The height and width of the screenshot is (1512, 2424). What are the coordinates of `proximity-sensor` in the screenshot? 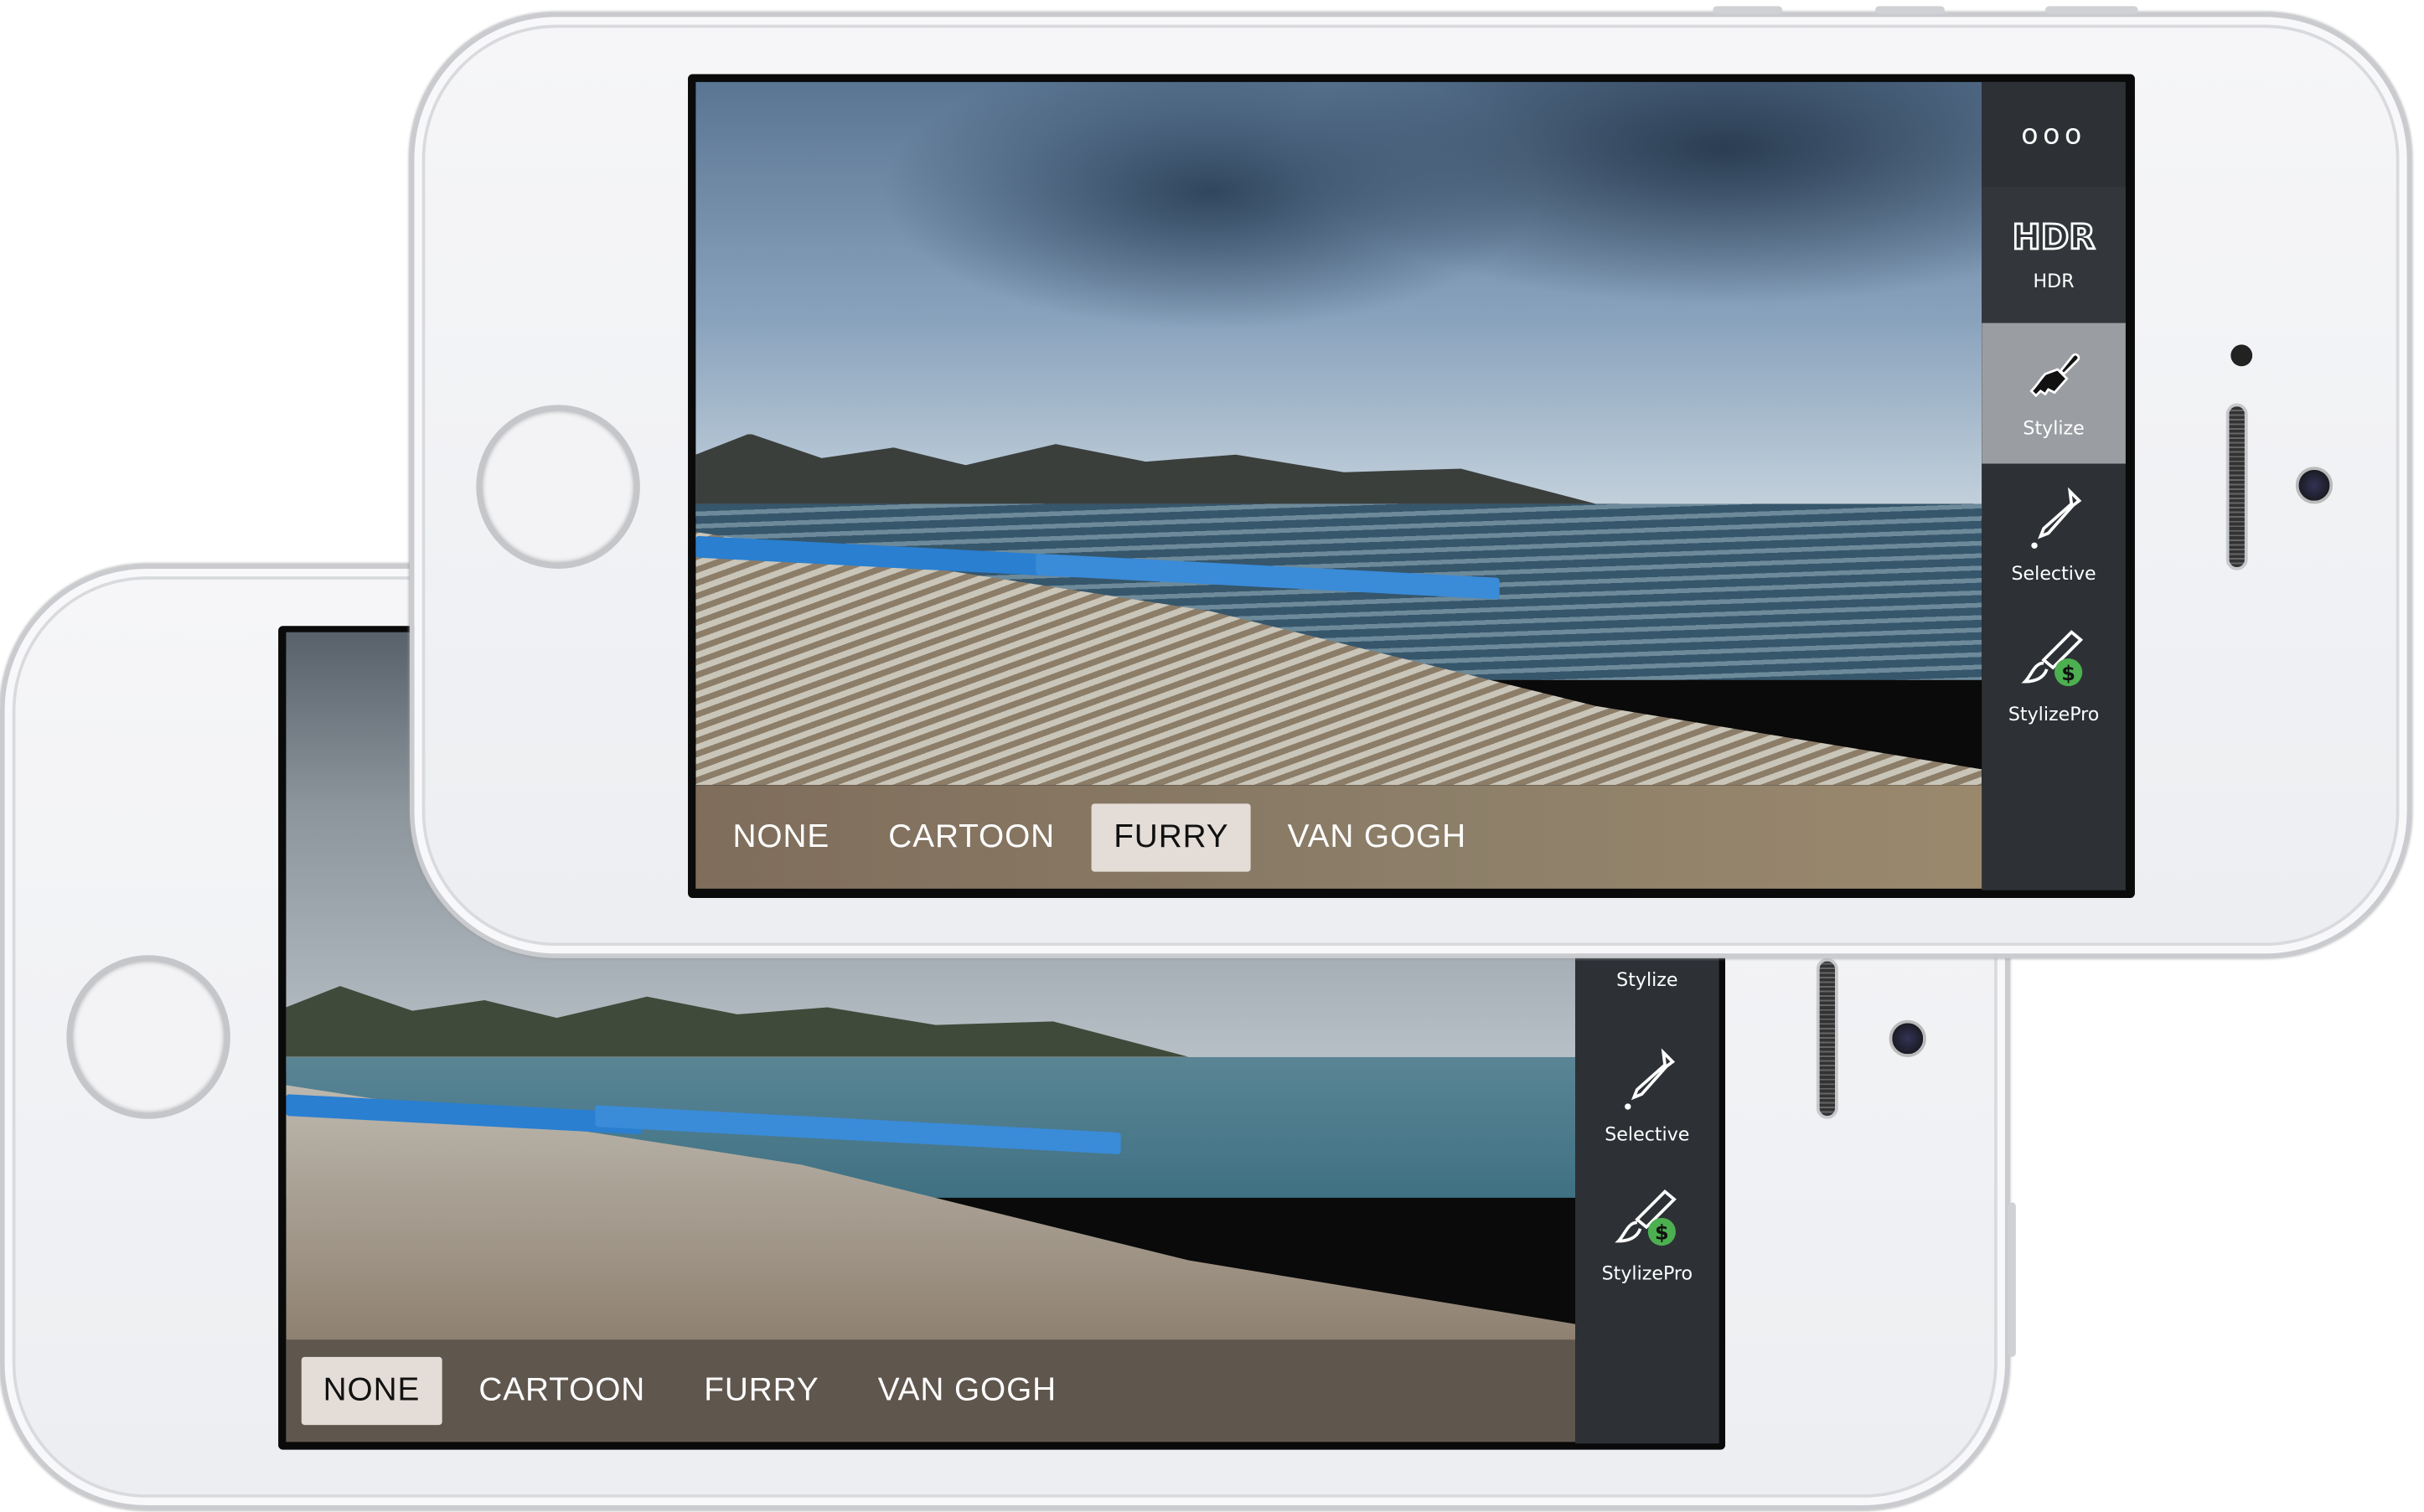 It's located at (2241, 355).